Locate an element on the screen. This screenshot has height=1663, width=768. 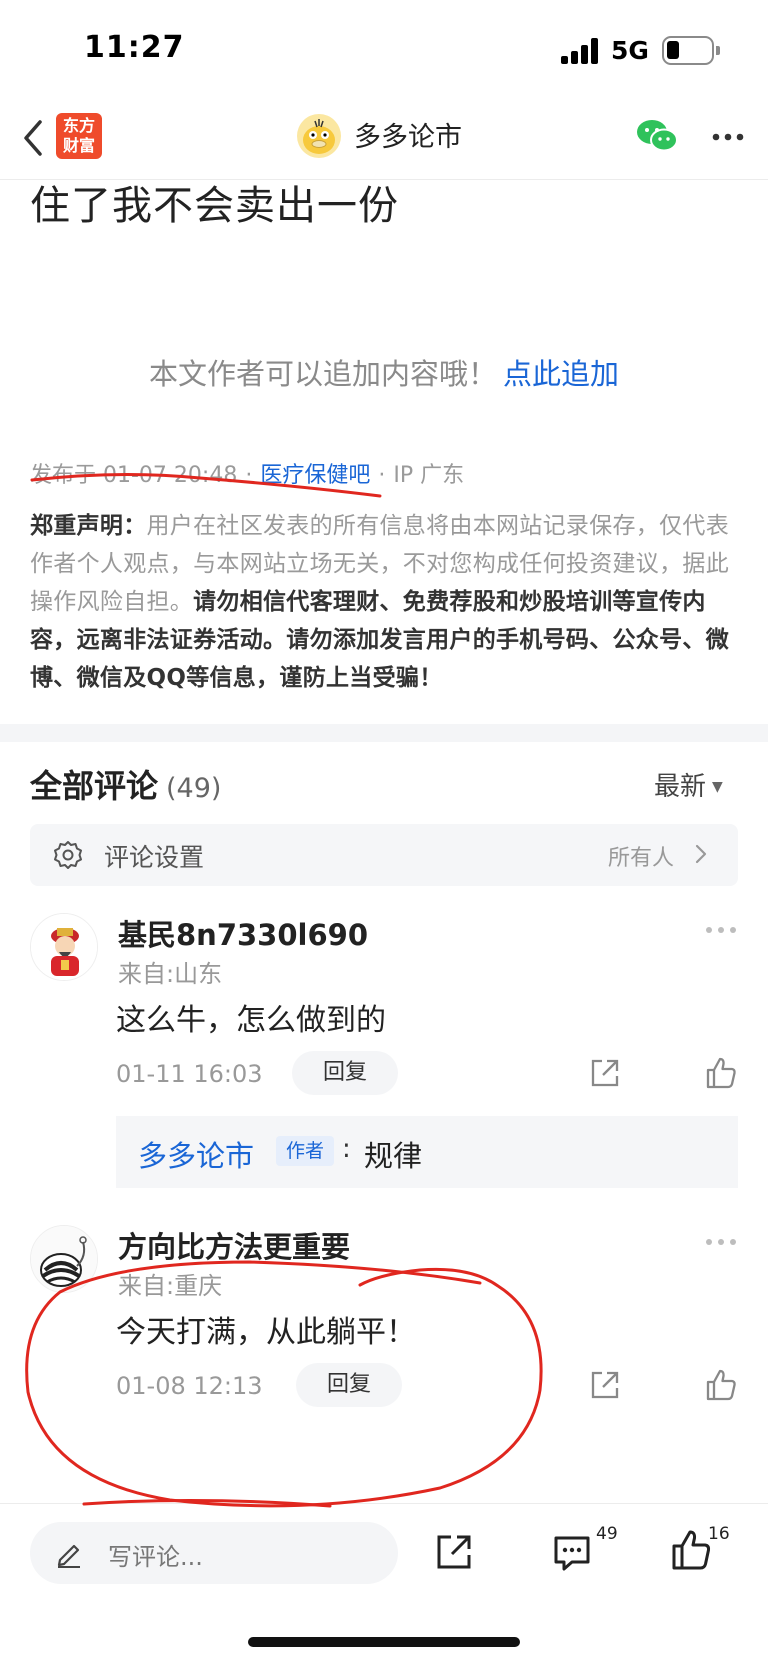
post-meta: 发布于 01-07 20:48 · 医疗保健吧 · IP 广东 is located at coordinates (247, 475).